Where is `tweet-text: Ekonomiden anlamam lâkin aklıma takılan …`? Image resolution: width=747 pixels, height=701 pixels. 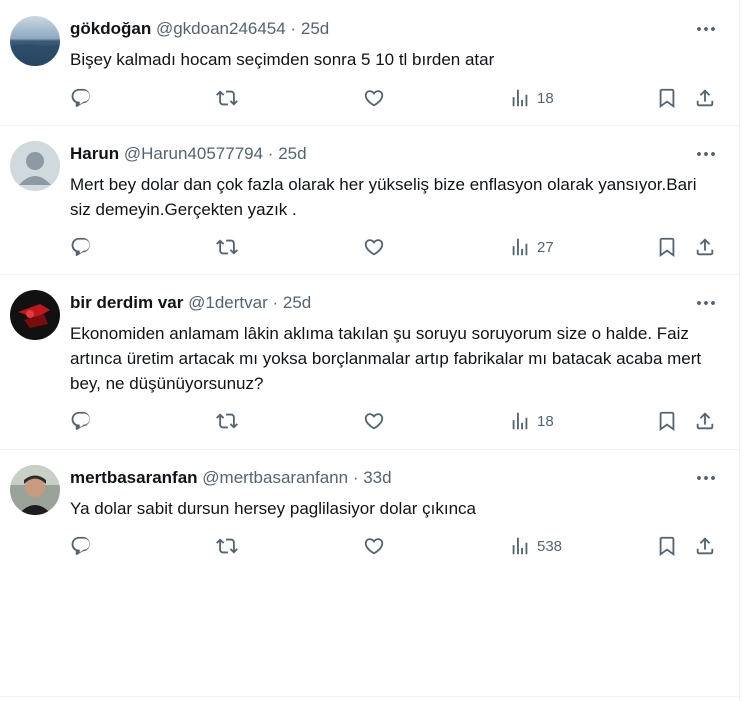 tweet-text: Ekonomiden anlamam lâkin aklıma takılan … is located at coordinates (386, 358).